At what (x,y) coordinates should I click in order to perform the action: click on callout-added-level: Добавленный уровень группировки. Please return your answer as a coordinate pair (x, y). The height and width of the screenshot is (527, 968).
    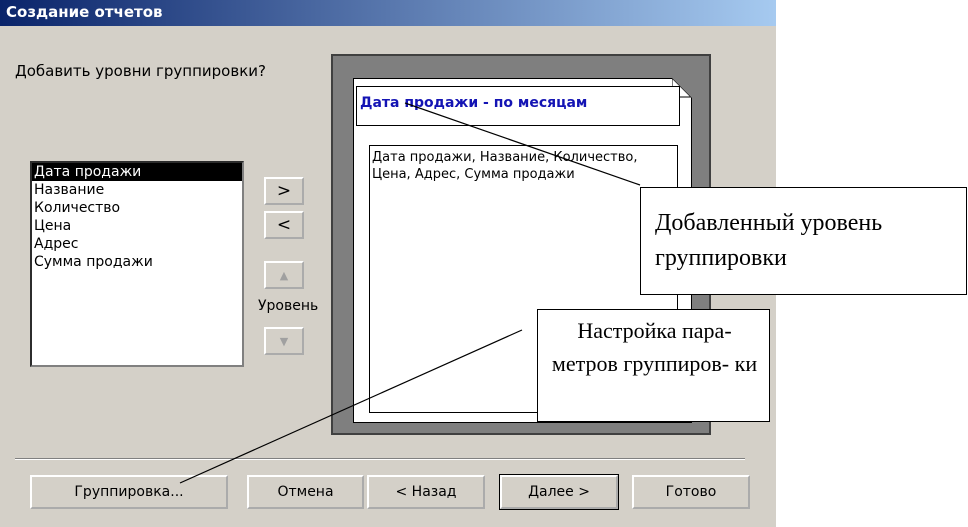
    Looking at the image, I should click on (803, 241).